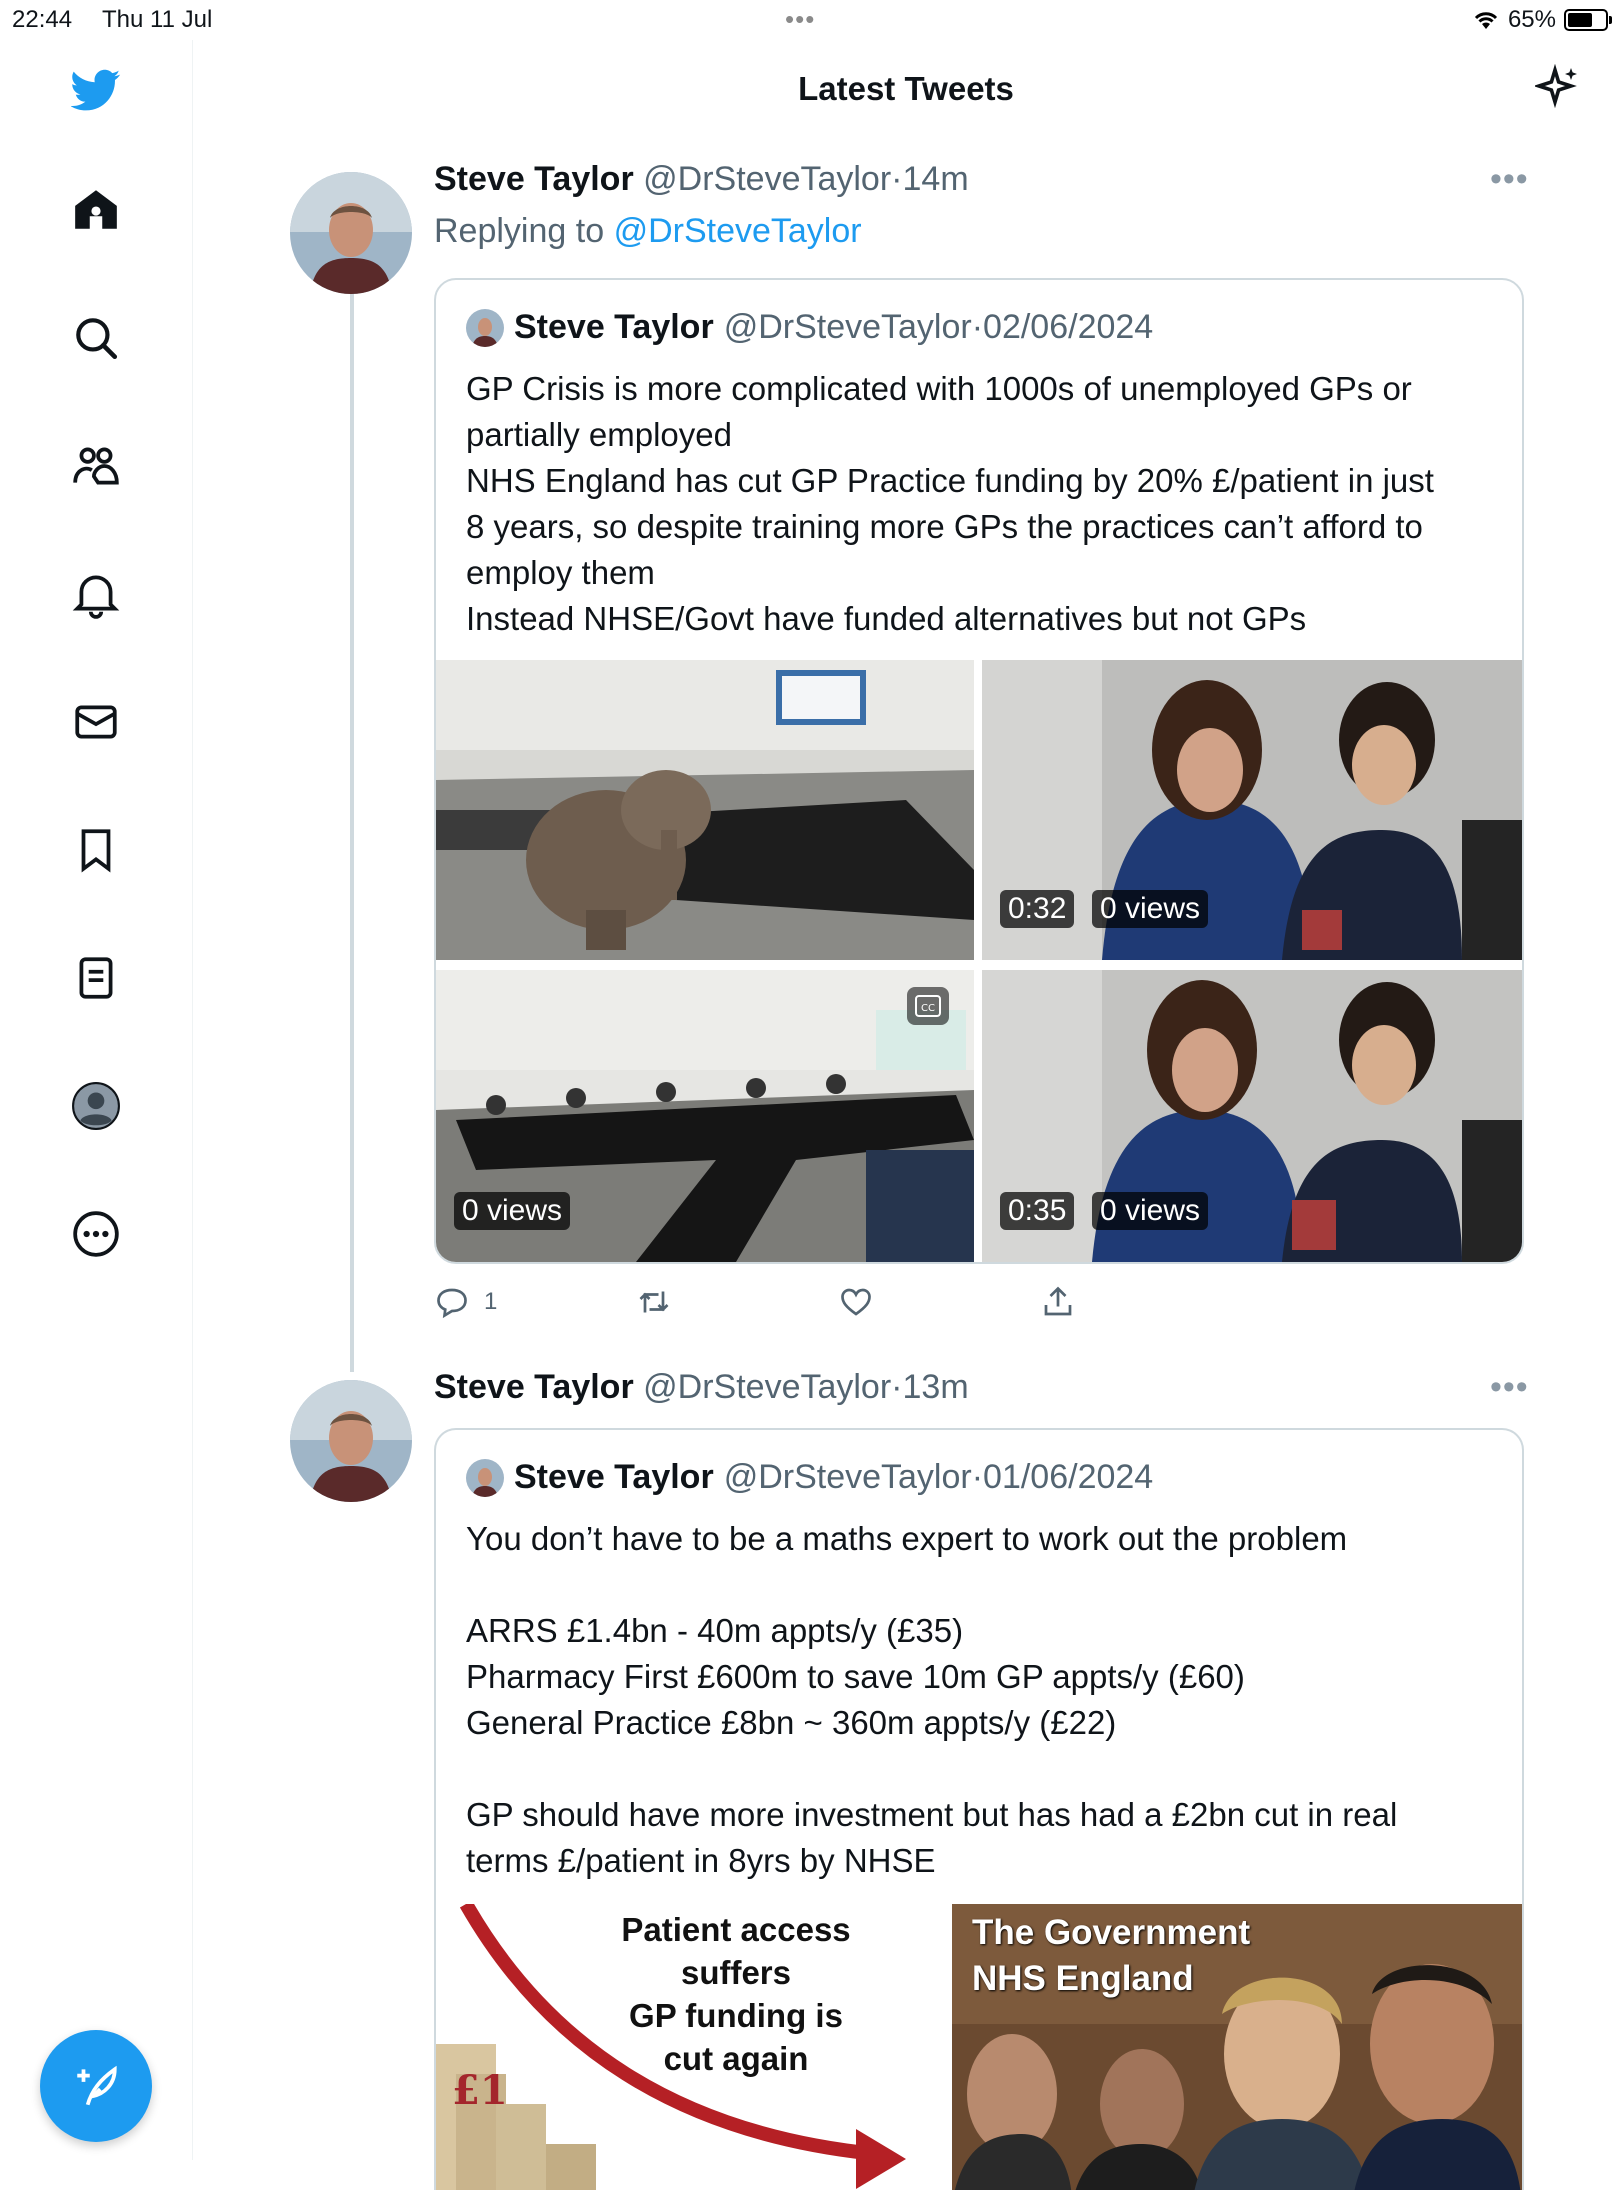 The image size is (1620, 2190). What do you see at coordinates (936, 179) in the screenshot?
I see `tweet-time: 14m` at bounding box center [936, 179].